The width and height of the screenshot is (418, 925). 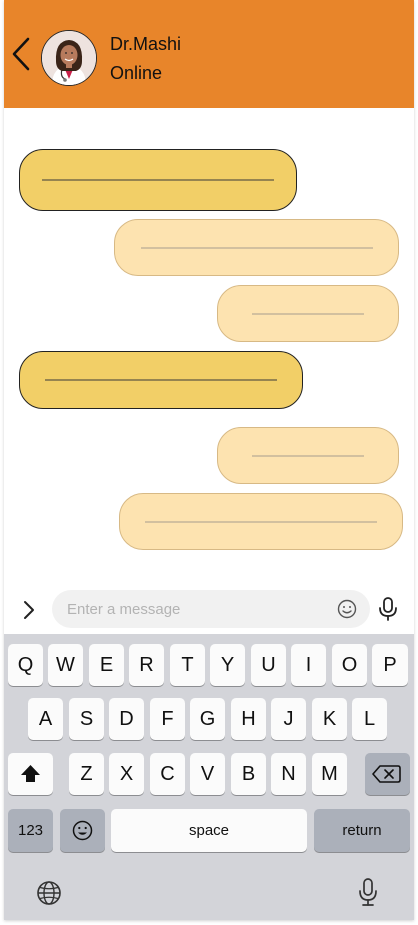 I want to click on key: X, so click(x=126, y=774).